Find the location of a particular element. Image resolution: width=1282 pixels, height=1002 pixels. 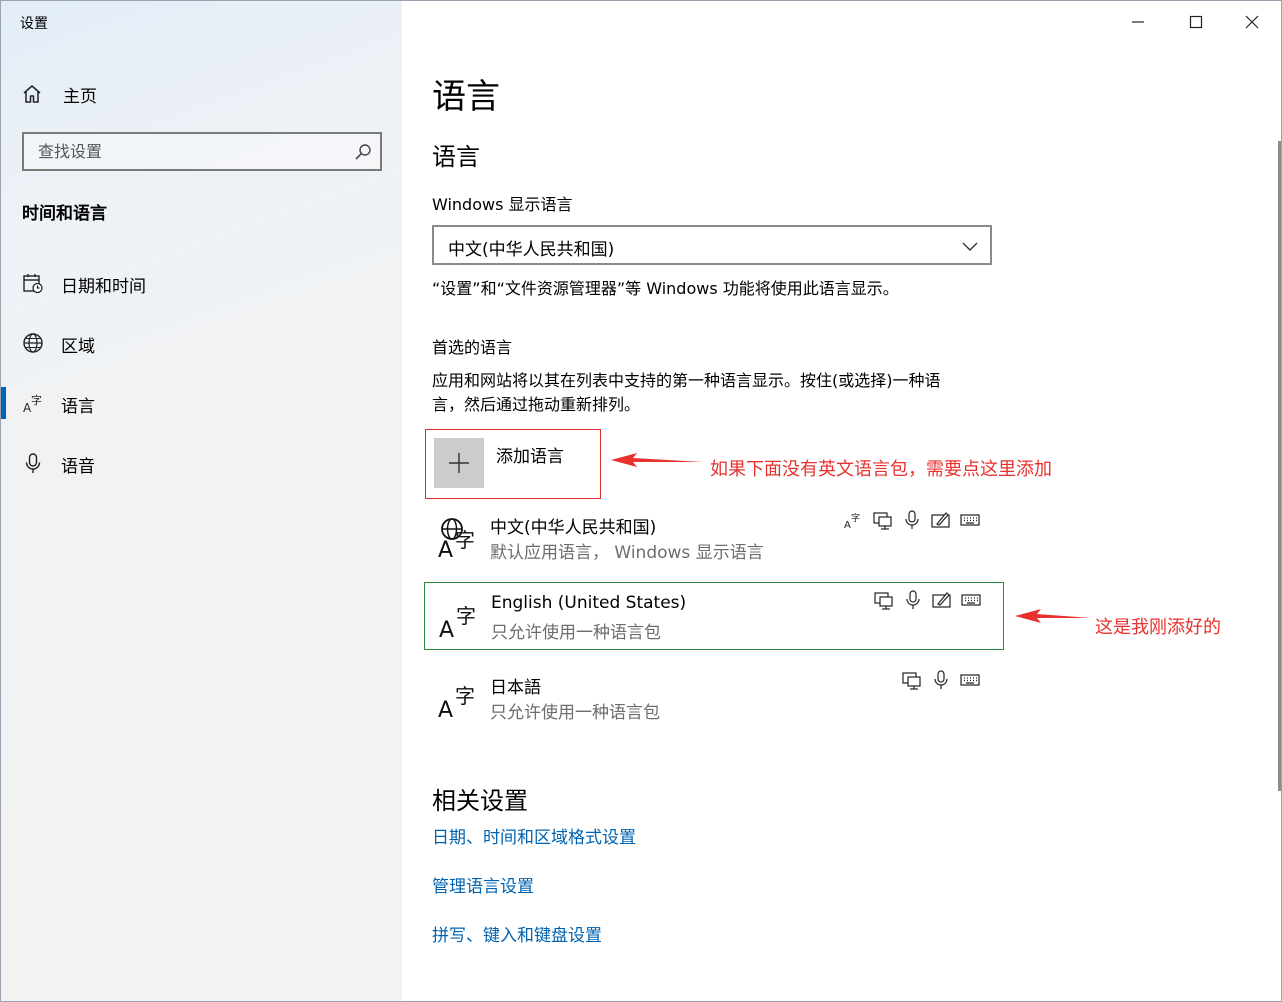

display-language-icon: A 字 is located at coordinates (852, 521).